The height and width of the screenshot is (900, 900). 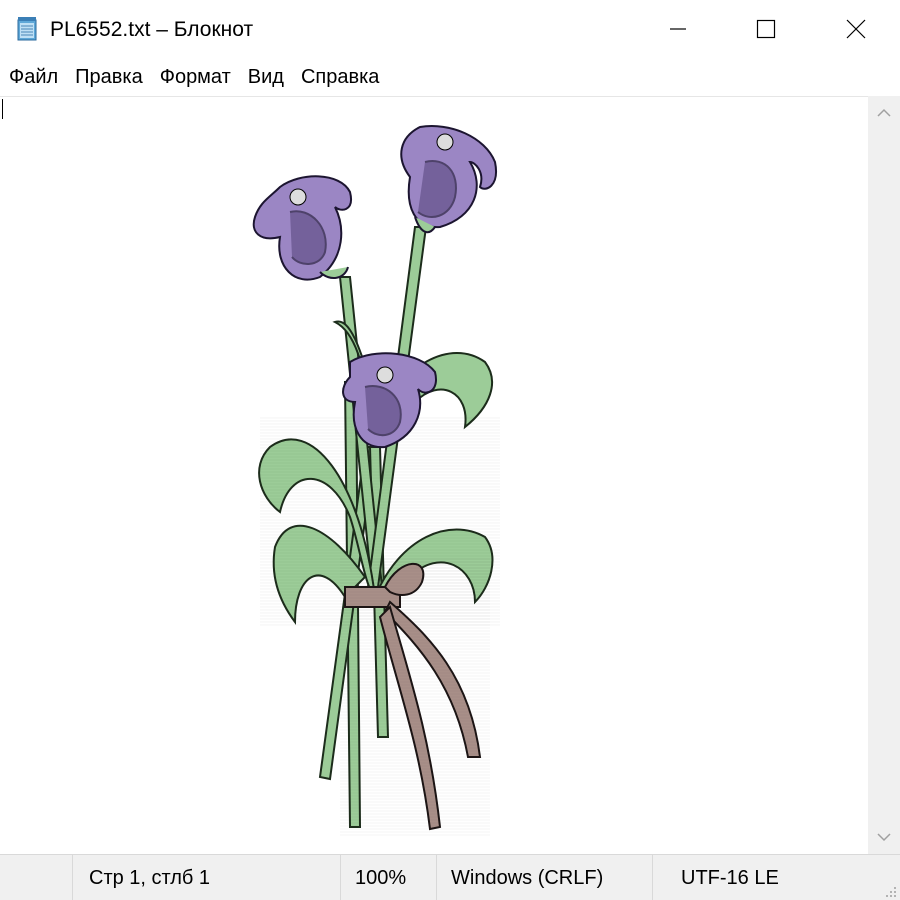 What do you see at coordinates (108, 77) in the screenshot?
I see `menu-edit: Правка` at bounding box center [108, 77].